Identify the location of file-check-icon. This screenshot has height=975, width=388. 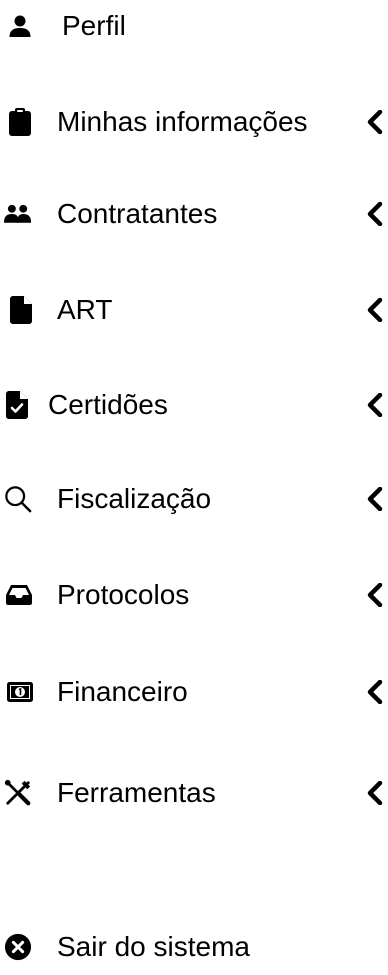
(17, 405).